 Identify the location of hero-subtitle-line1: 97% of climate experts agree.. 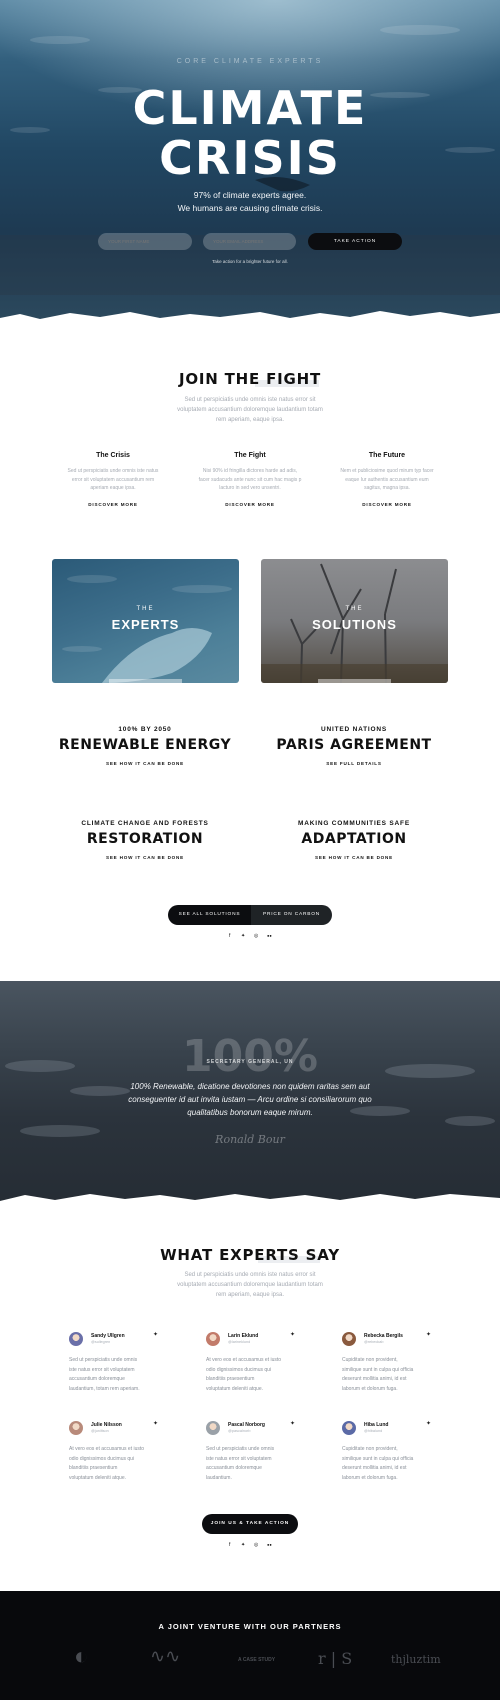
(250, 195).